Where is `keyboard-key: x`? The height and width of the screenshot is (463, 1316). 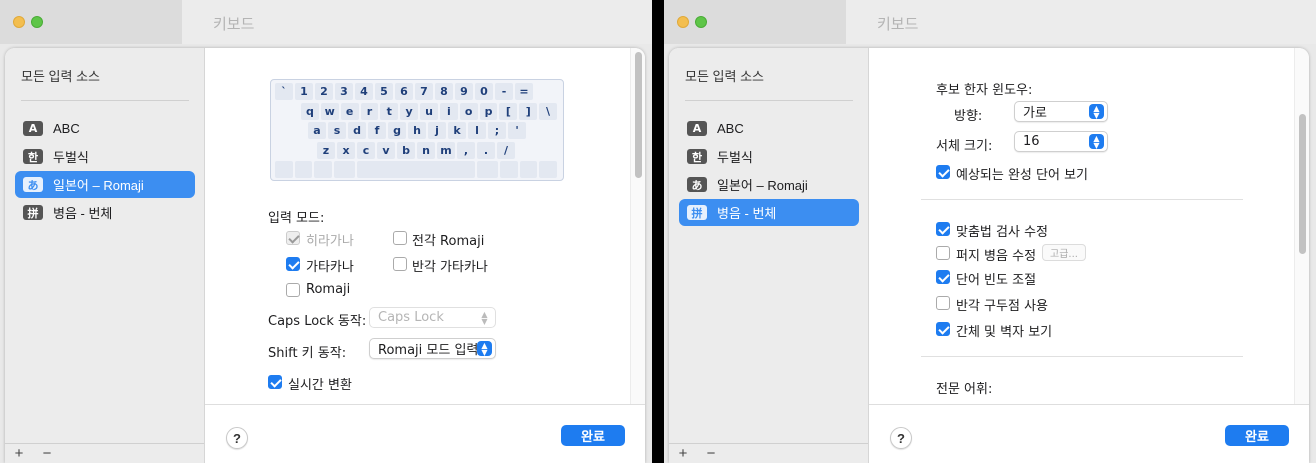
keyboard-key: x is located at coordinates (346, 150).